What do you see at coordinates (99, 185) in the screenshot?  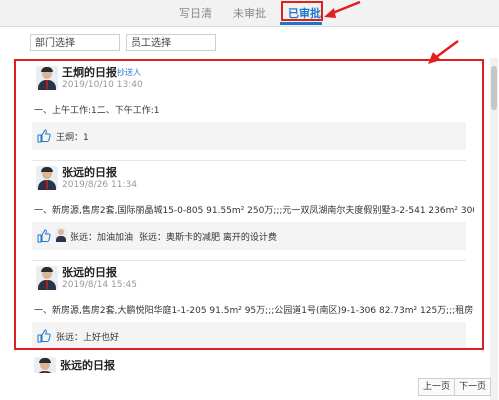 I see `report-time: 2019/8/26 11:34` at bounding box center [99, 185].